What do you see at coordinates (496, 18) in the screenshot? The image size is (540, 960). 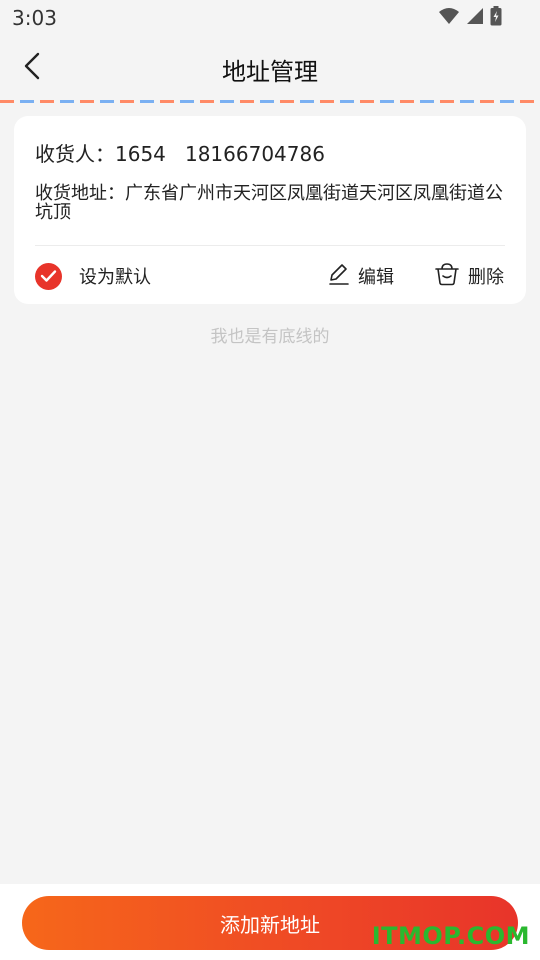 I see `battery-icon` at bounding box center [496, 18].